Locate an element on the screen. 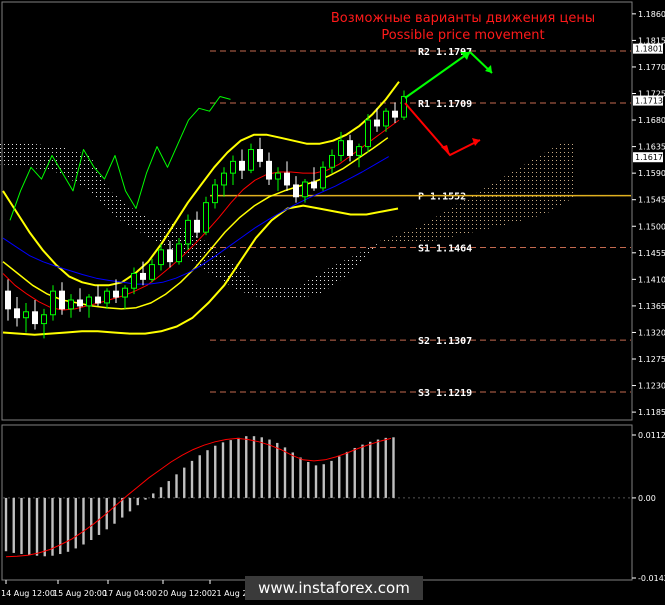 The width and height of the screenshot is (665, 605). price-tick-label: 1.1230 is located at coordinates (651, 386).